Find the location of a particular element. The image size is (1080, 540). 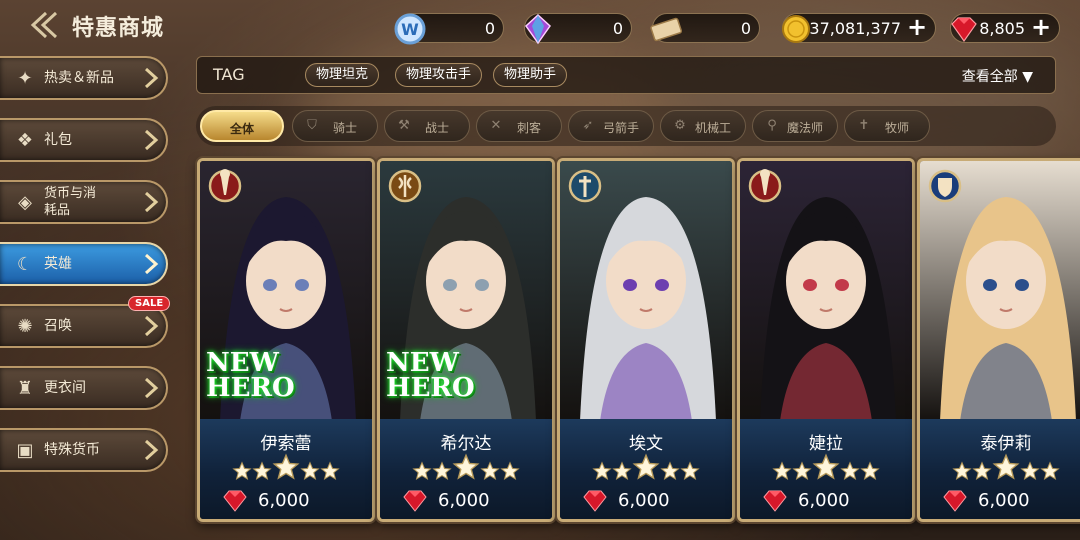

tag-title: TAG is located at coordinates (229, 74).